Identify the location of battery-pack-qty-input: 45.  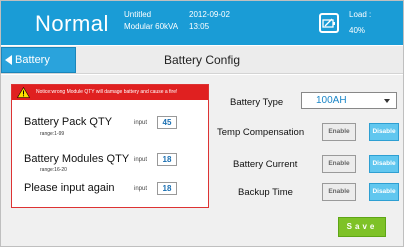
(167, 122).